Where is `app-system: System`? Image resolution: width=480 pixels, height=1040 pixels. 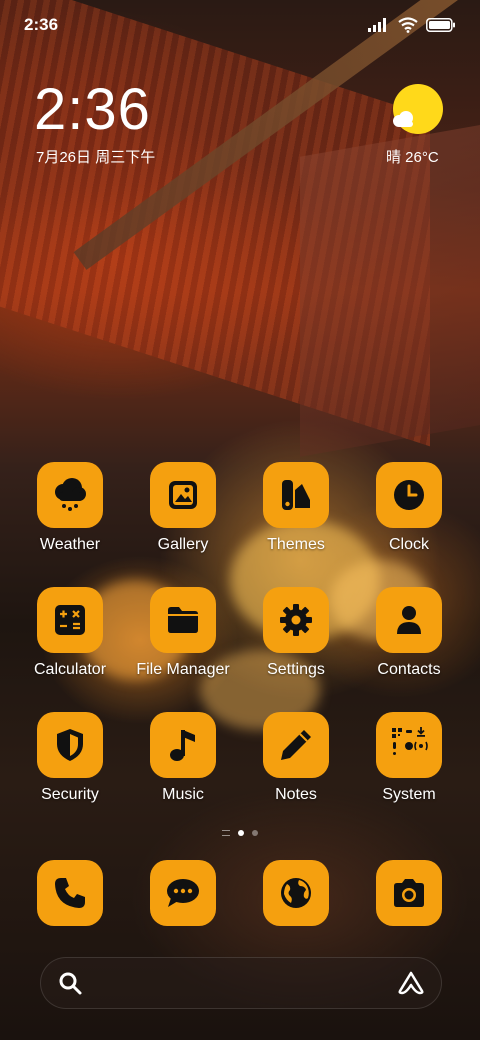
app-system: System is located at coordinates (409, 758).